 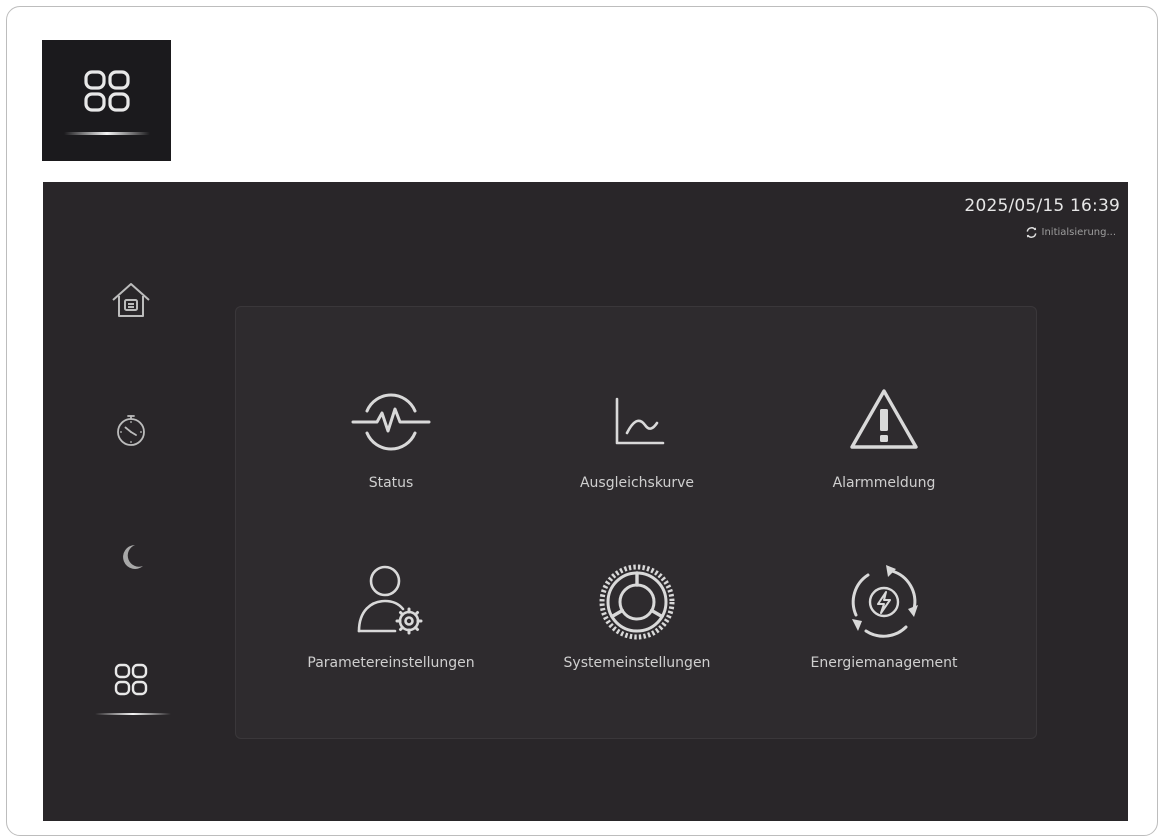 I want to click on tile-status: Status, so click(x=391, y=447).